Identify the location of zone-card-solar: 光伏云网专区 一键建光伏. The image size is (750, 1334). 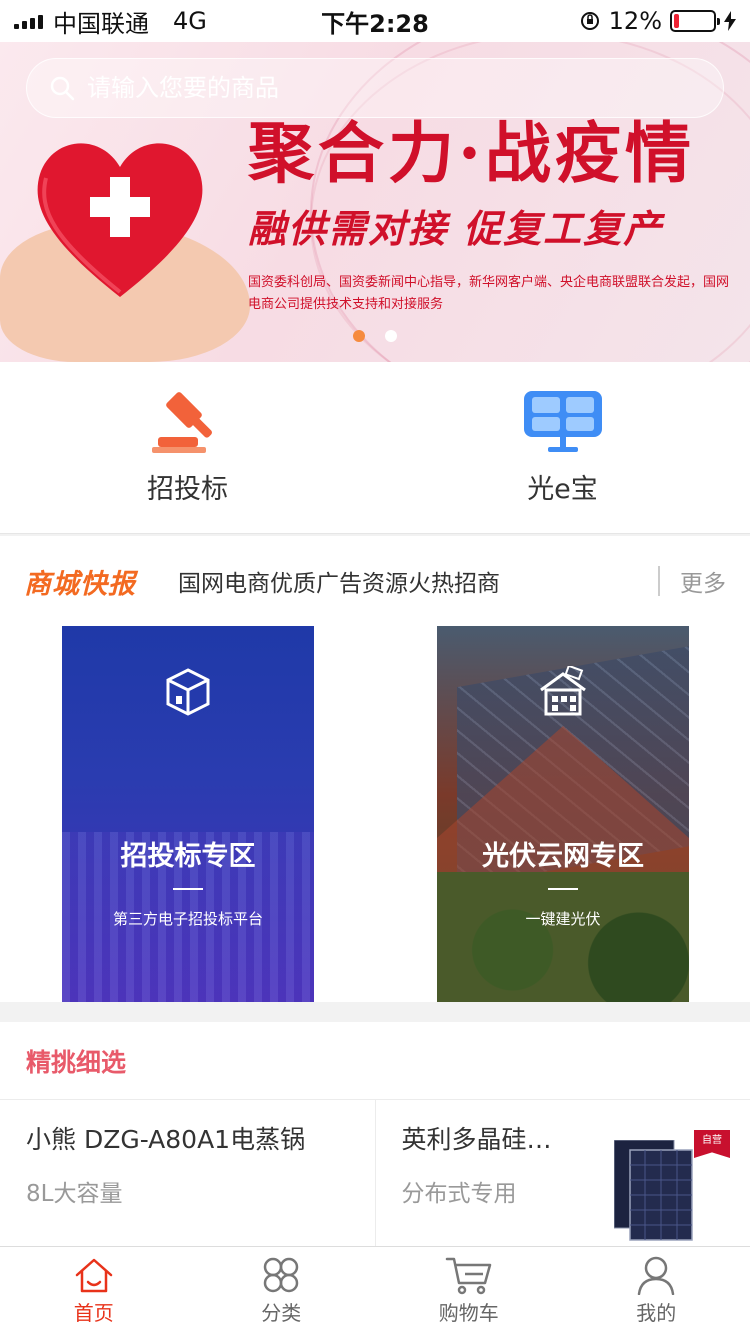
(563, 814).